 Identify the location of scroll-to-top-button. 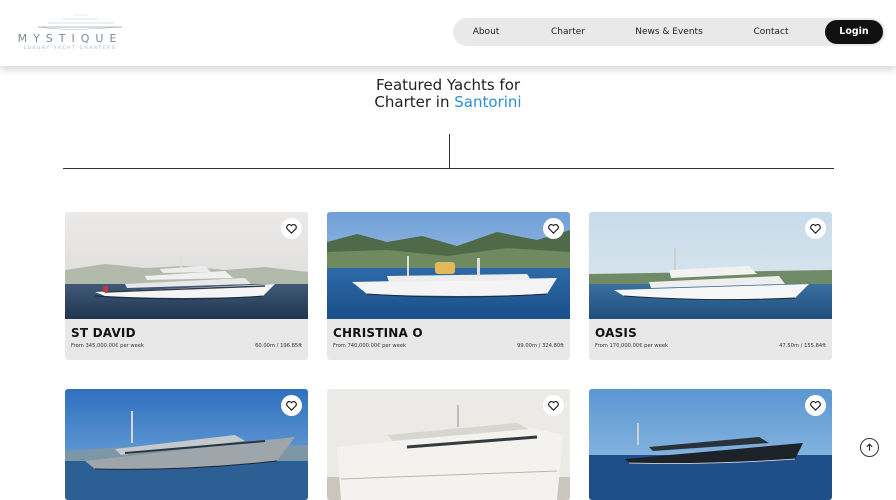
(869, 447).